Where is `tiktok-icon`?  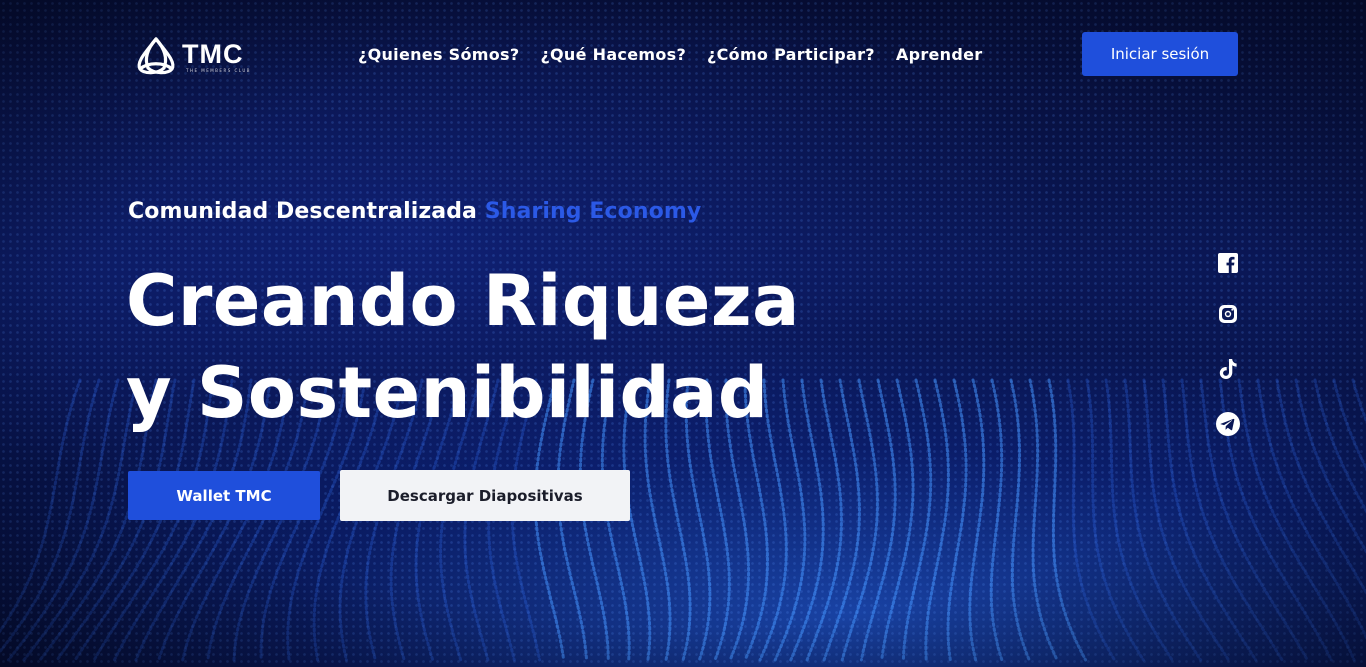
tiktok-icon is located at coordinates (1228, 369).